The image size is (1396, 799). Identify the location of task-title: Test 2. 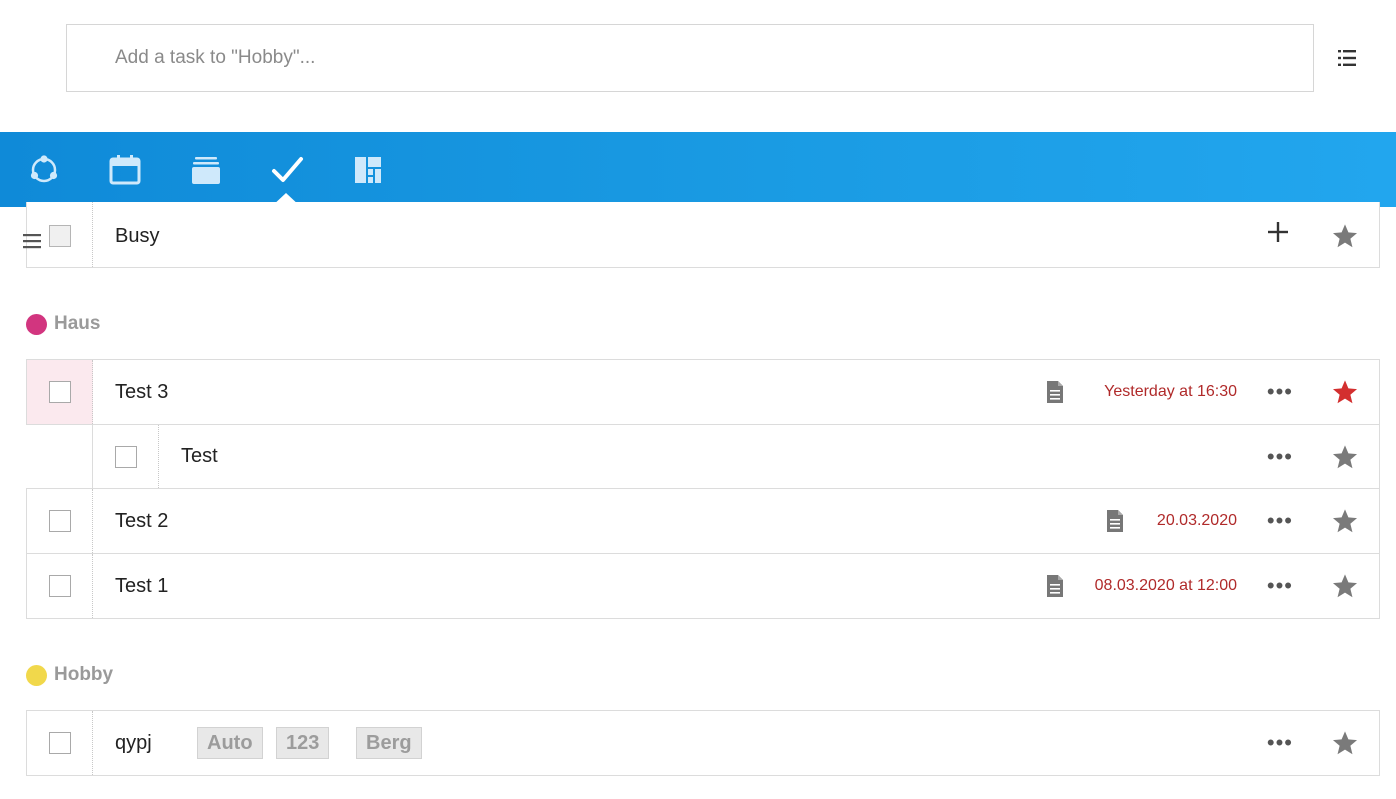
(141, 521).